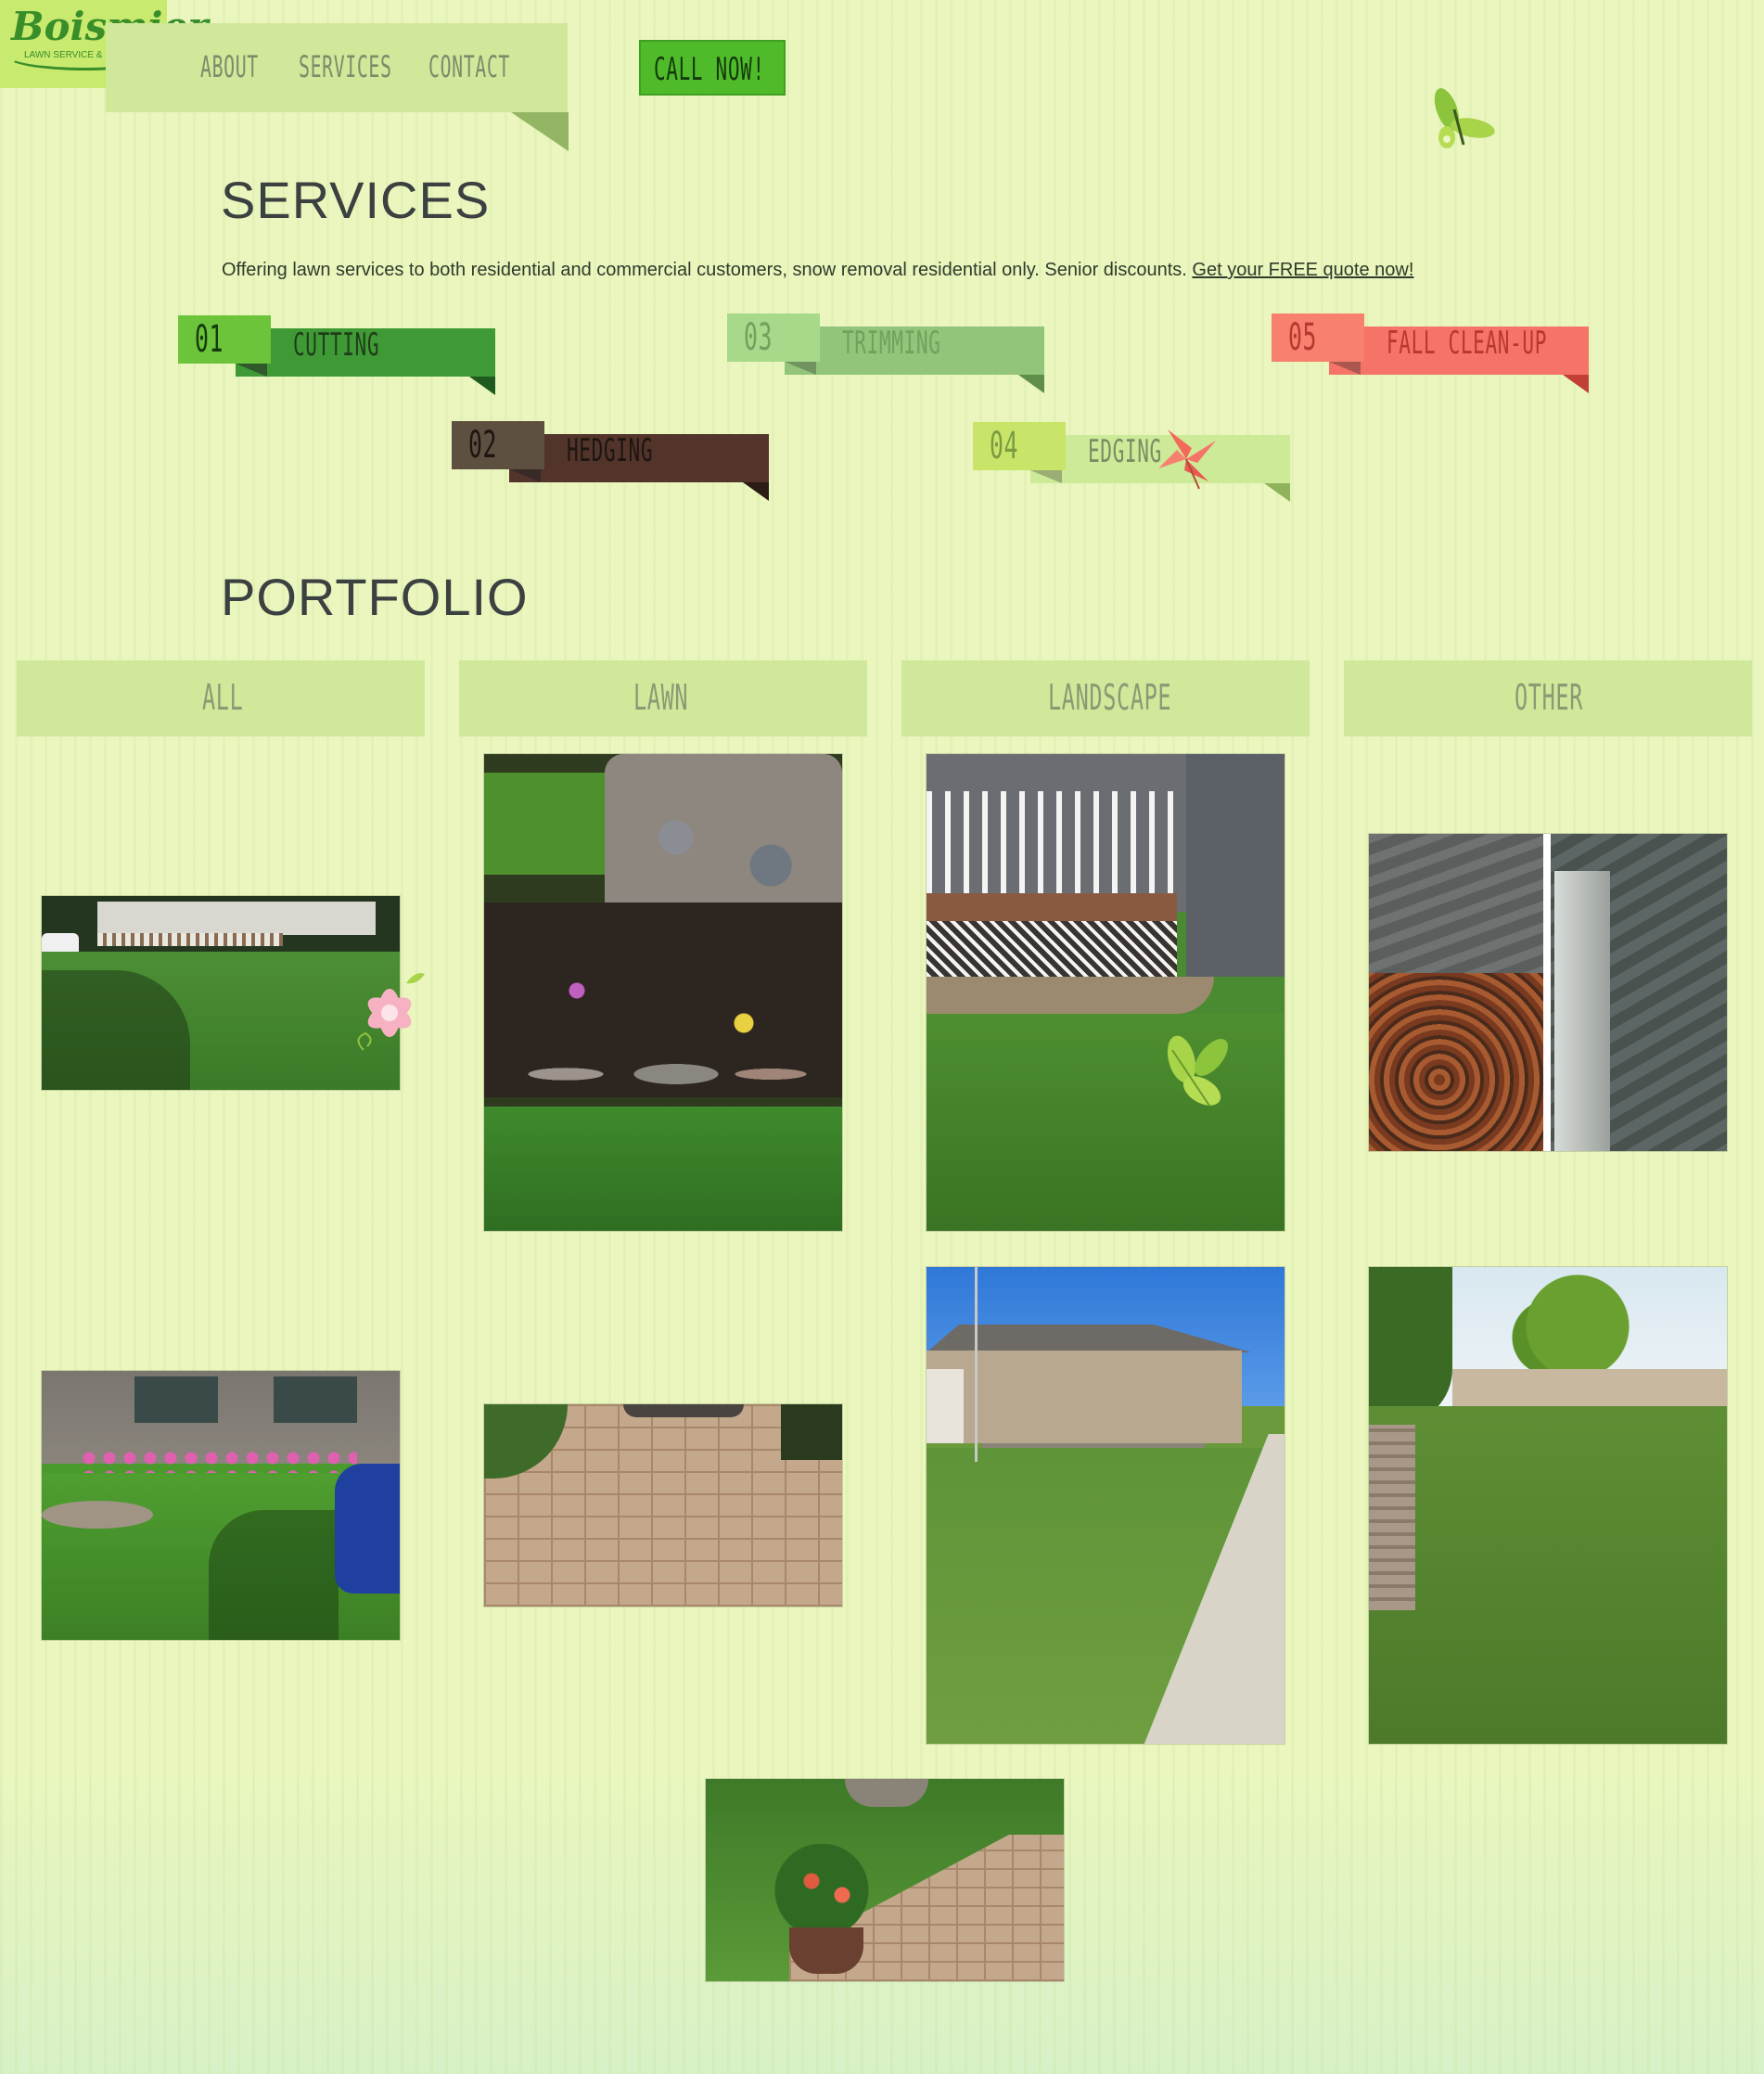  Describe the element at coordinates (1318, 338) in the screenshot. I see `service-number-box: 05` at that location.